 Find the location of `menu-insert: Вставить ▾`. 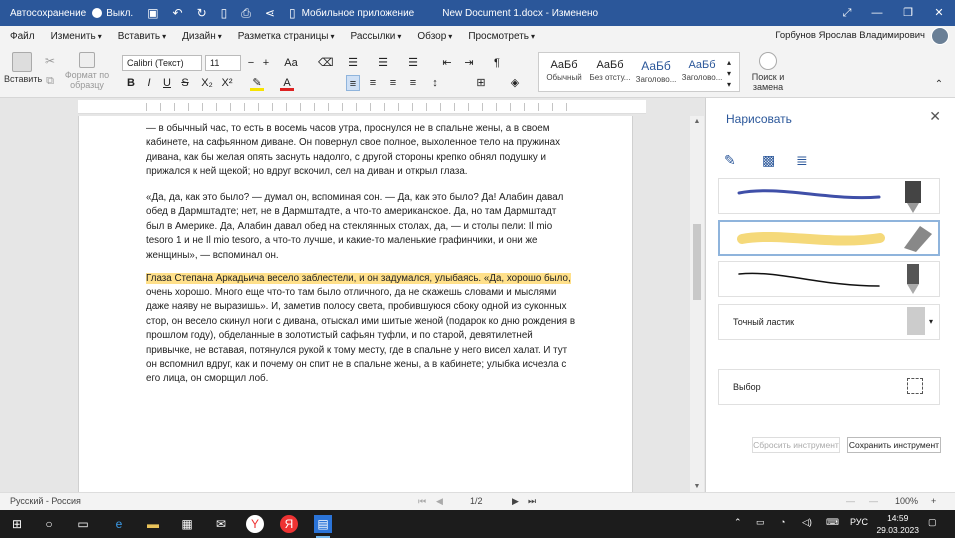

menu-insert: Вставить ▾ is located at coordinates (142, 36).